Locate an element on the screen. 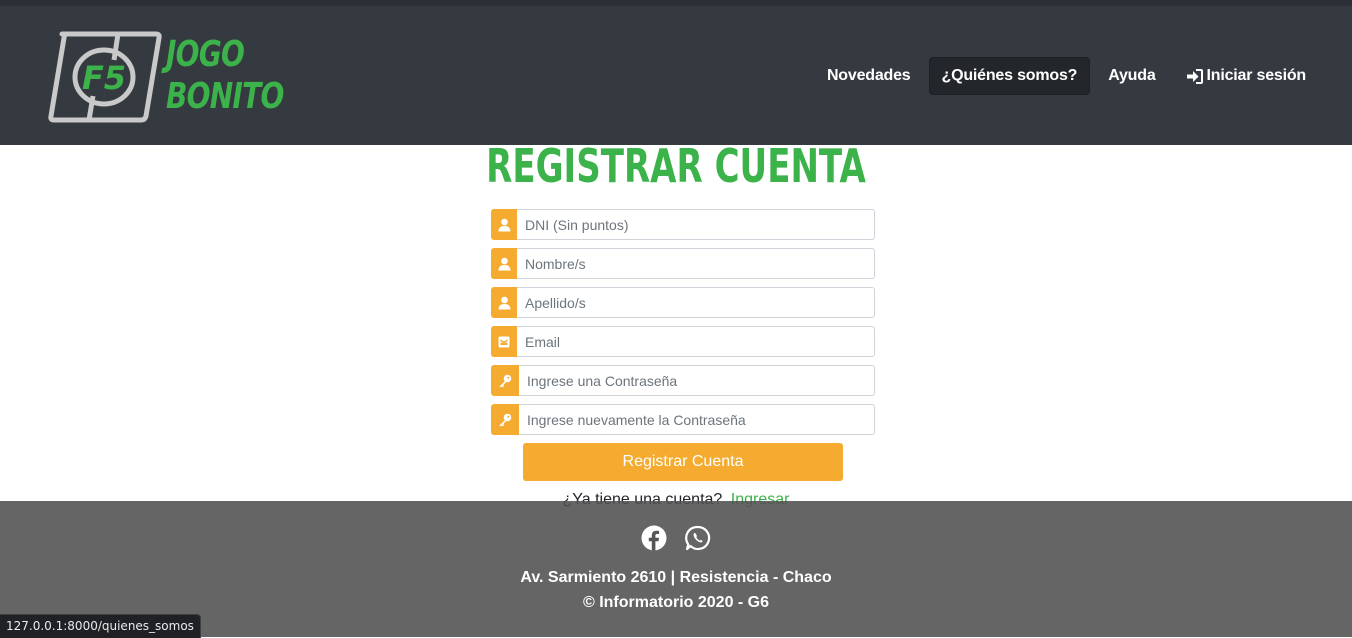 The height and width of the screenshot is (638, 1352). brand-name-line1: JOGO is located at coordinates (205, 54).